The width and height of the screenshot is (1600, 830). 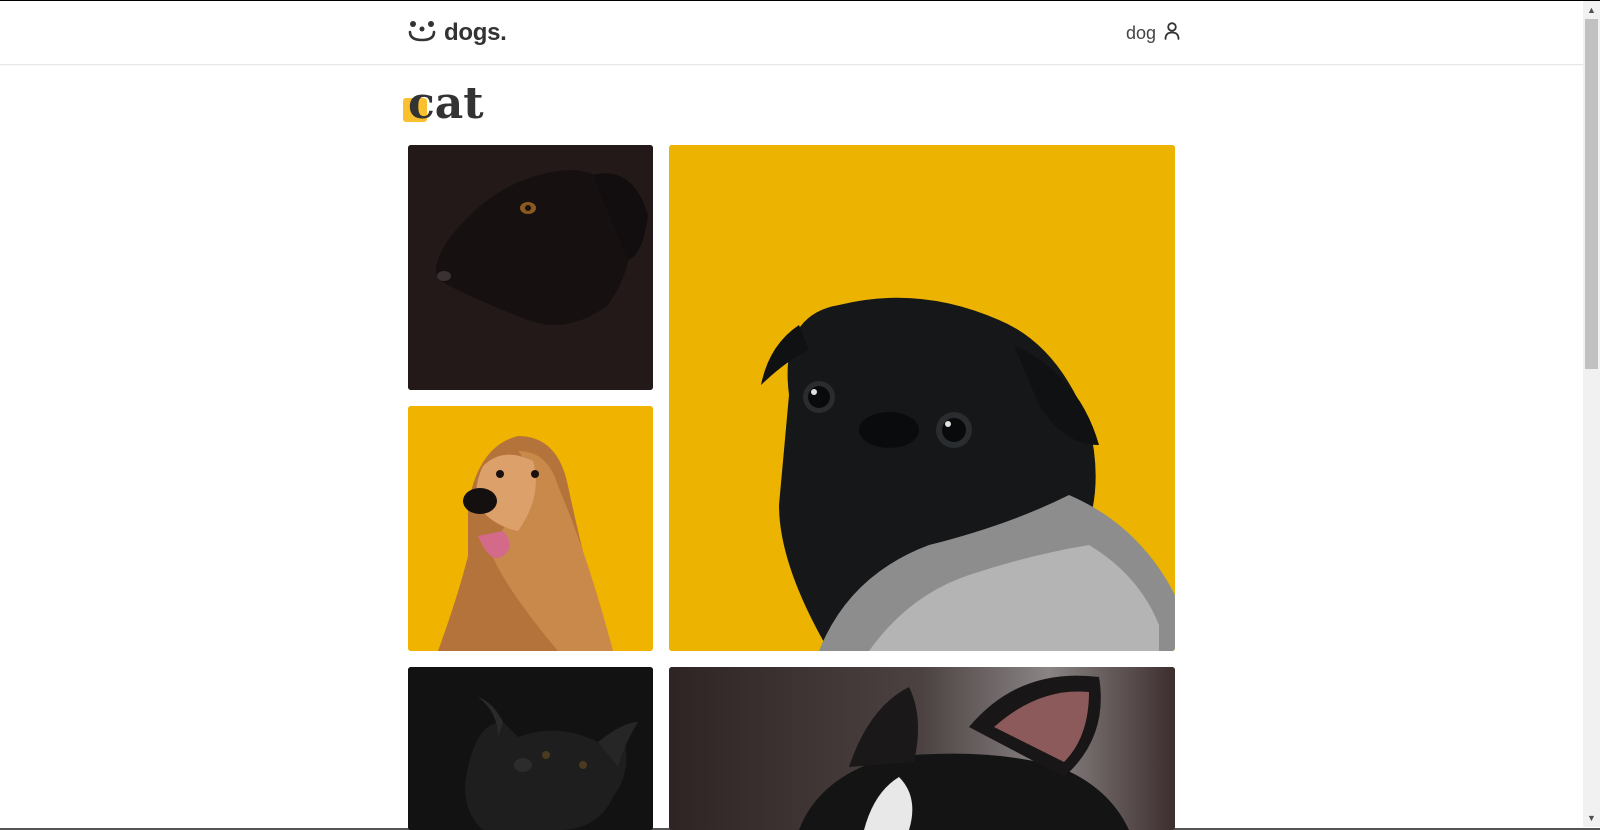 I want to click on afghan-hound-image, so click(x=530, y=528).